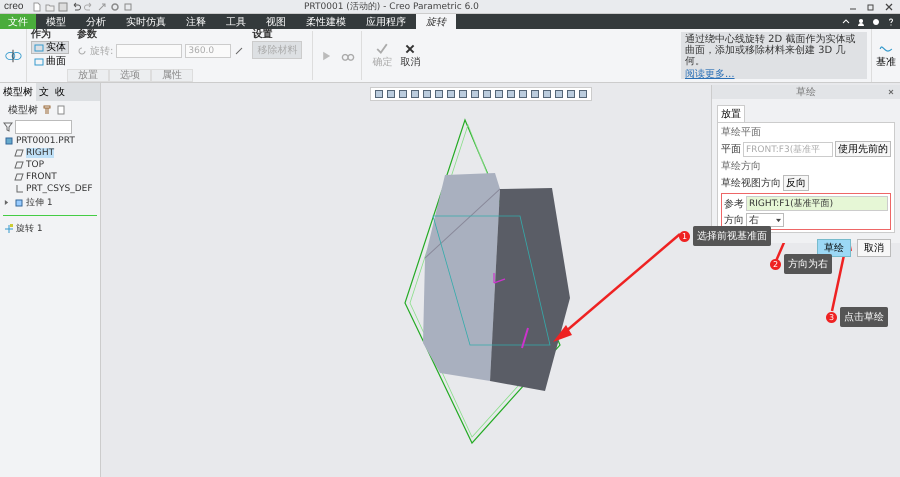  Describe the element at coordinates (63, 7) in the screenshot. I see `save-icon` at that location.